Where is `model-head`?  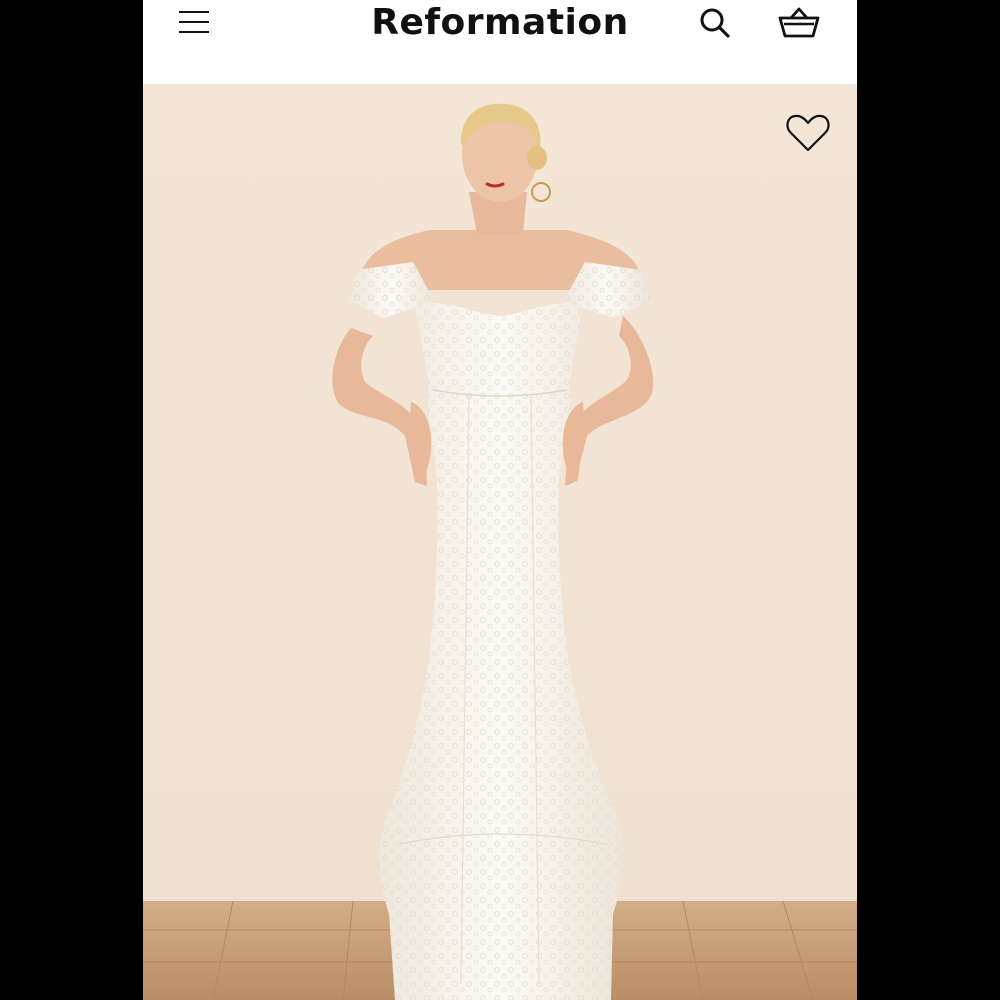 model-head is located at coordinates (506, 152).